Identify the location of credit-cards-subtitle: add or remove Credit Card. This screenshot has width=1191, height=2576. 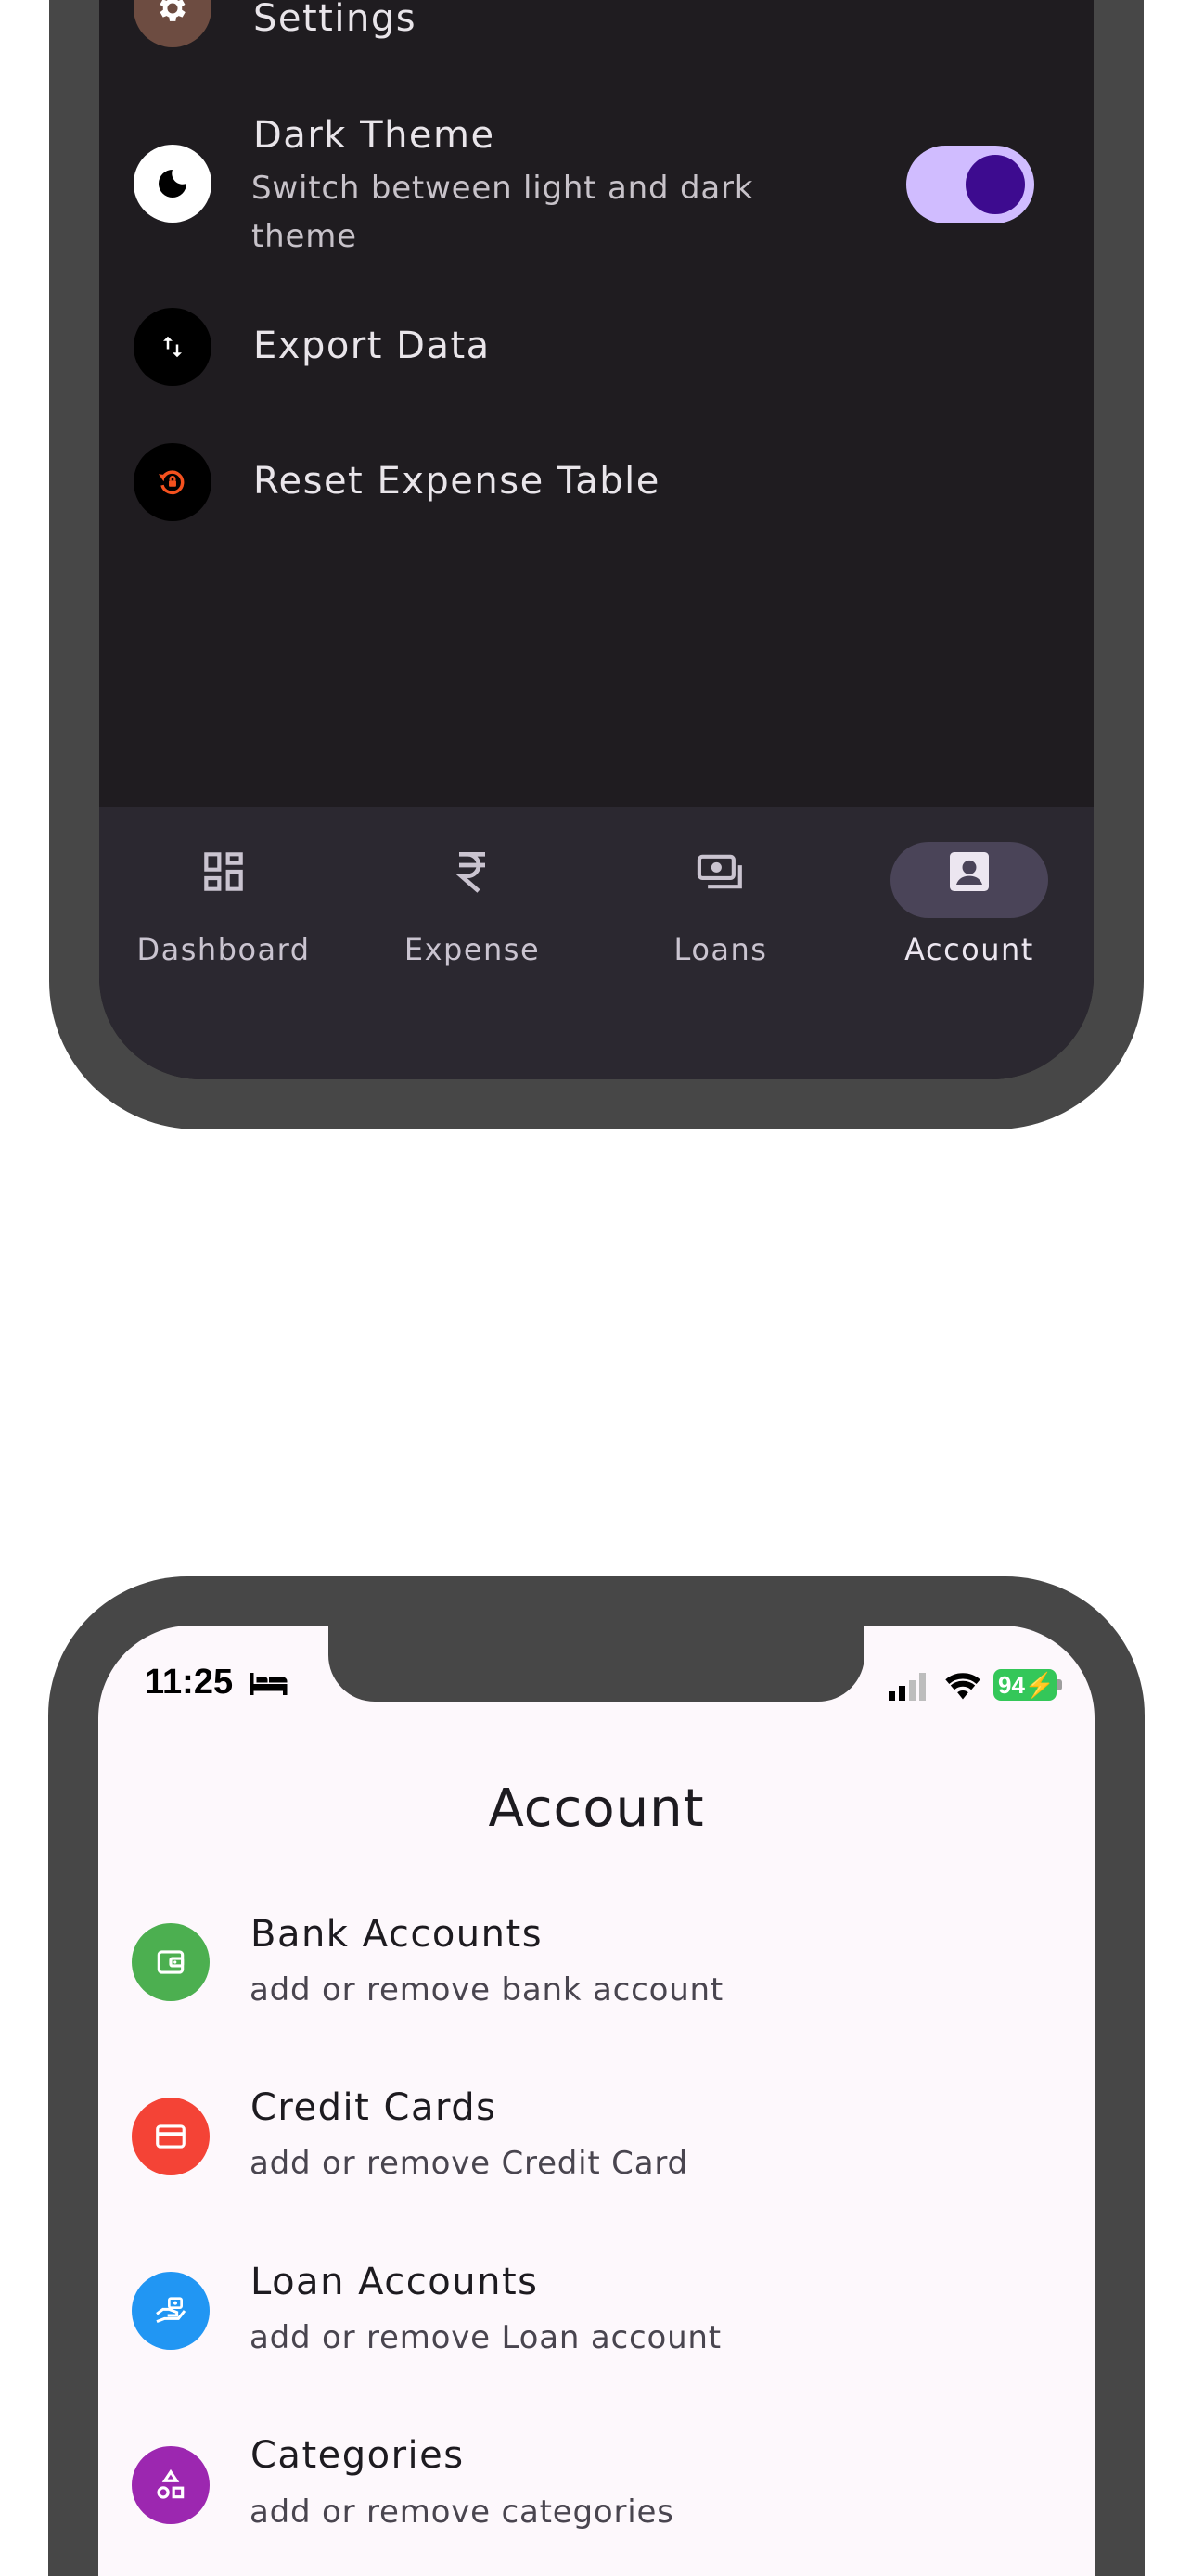
(469, 2164).